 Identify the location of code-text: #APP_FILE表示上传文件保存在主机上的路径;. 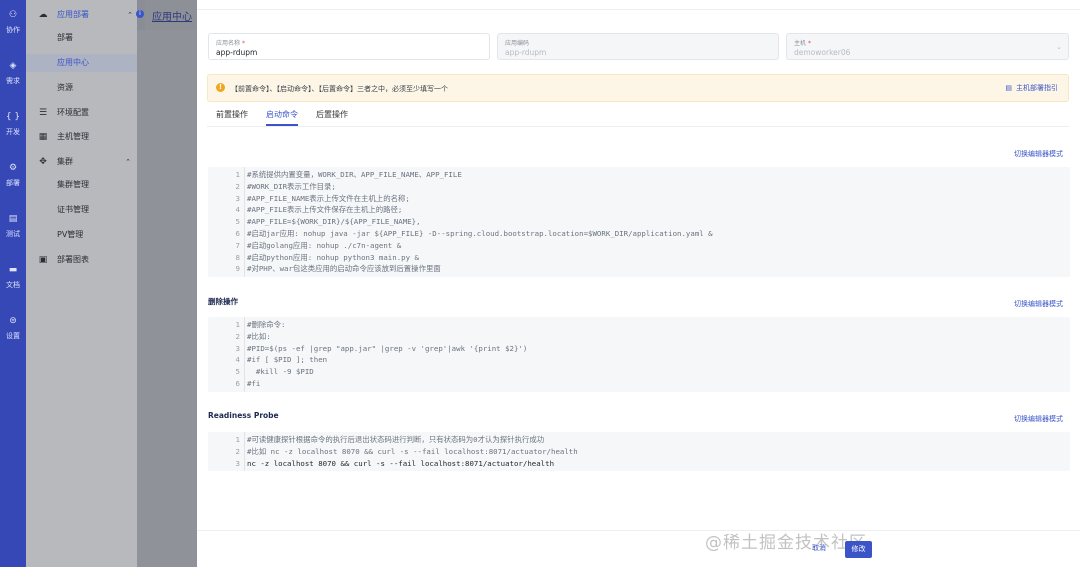
(325, 210).